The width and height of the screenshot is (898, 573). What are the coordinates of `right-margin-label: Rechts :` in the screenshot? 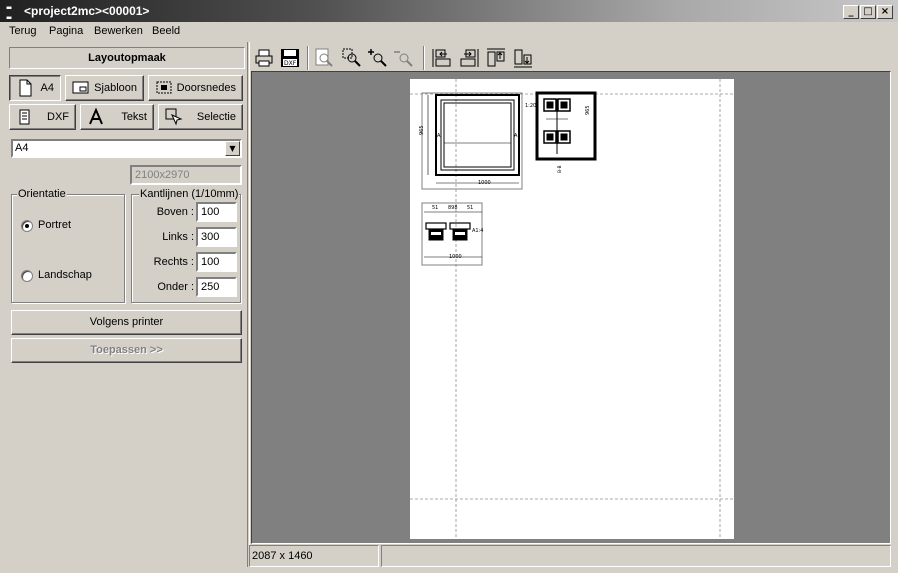 It's located at (173, 262).